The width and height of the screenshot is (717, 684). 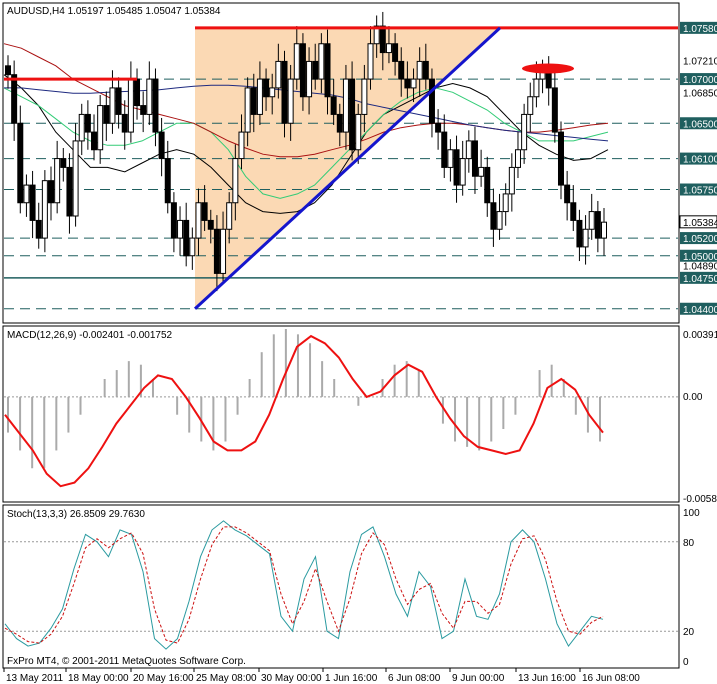 I want to click on time-tick-label: 1 Jun 16:00, so click(x=351, y=678).